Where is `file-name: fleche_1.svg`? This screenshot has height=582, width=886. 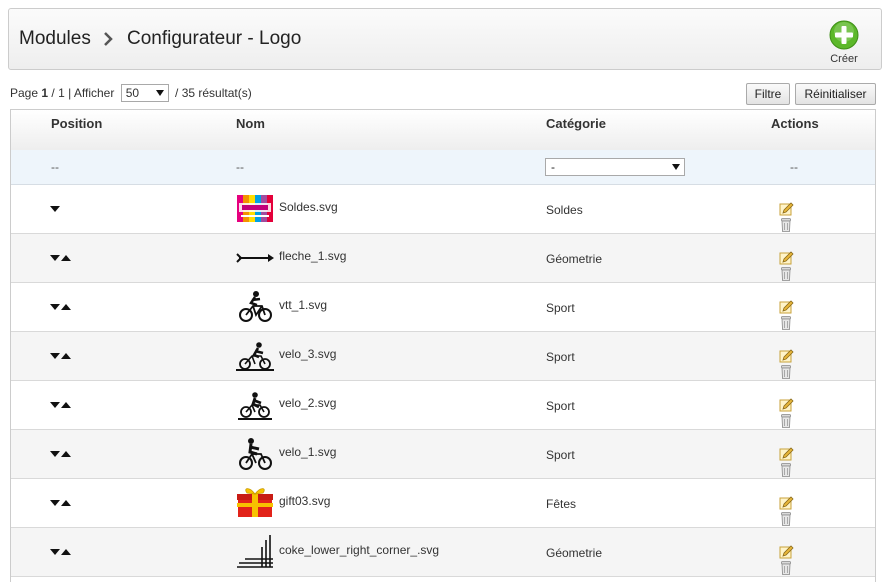
file-name: fleche_1.svg is located at coordinates (313, 256).